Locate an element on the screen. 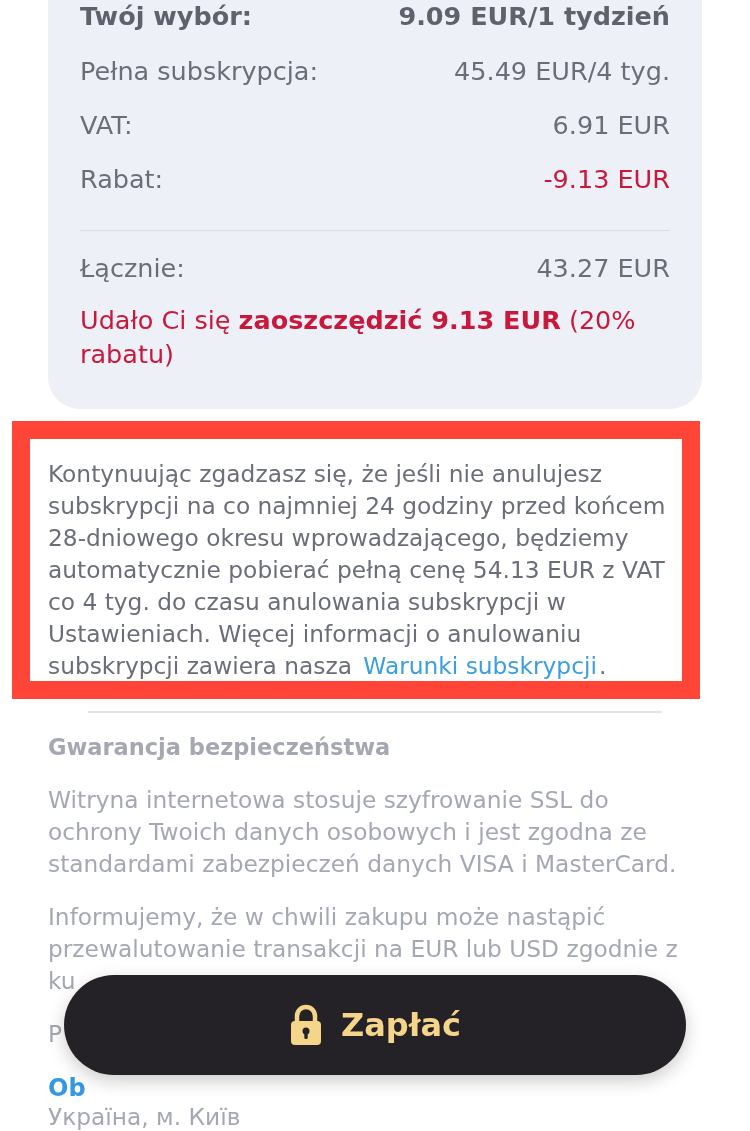 The height and width of the screenshot is (1131, 750). info-paragraph: Witryna internetowa stosuje szyfrowanie SSL do ochrony Twoich danych osobowych i jest zgodna ze standardami zabezpieczeń danych VISA i MasterCard. is located at coordinates (363, 832).